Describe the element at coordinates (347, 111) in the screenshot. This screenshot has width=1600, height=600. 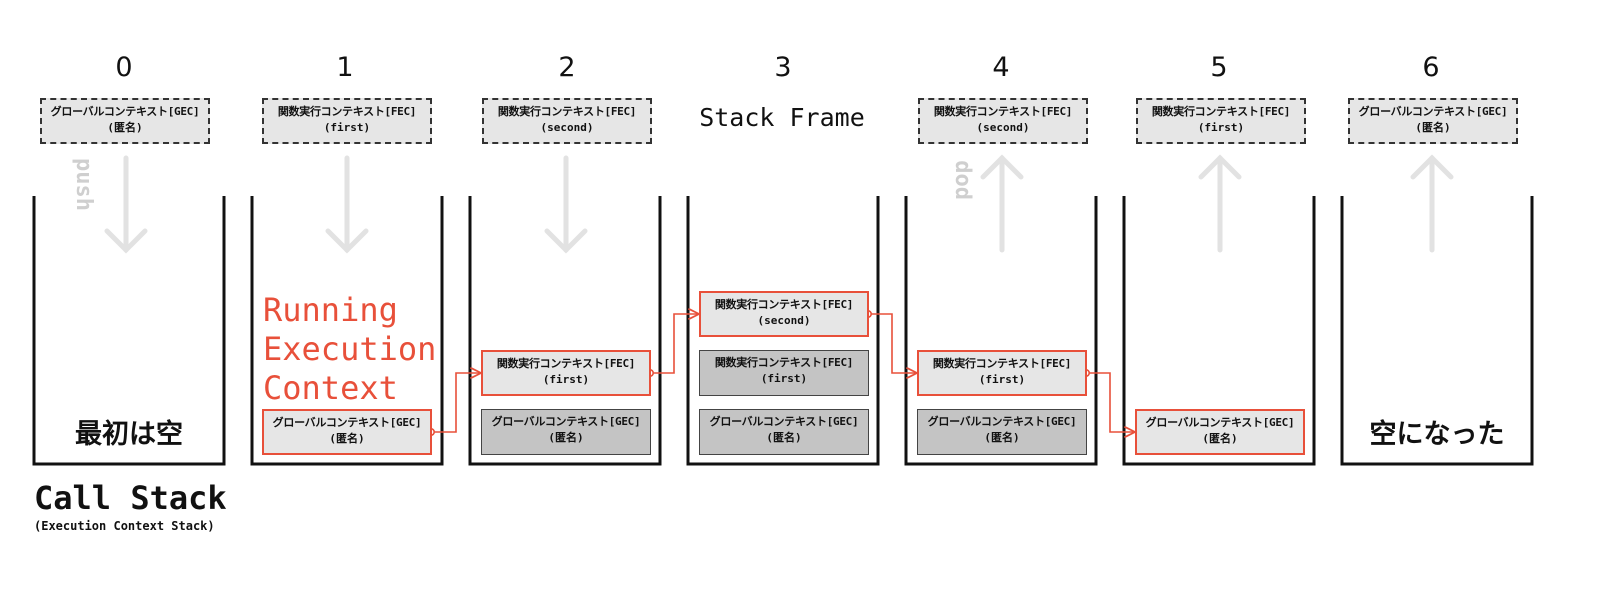
I see `top-context-1-title: 関数実行コンテキスト[FEC]` at that location.